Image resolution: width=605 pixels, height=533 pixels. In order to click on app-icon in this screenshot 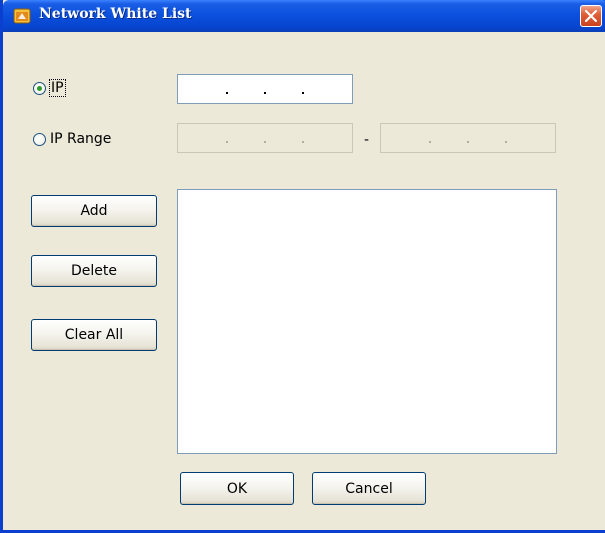, I will do `click(22, 16)`.